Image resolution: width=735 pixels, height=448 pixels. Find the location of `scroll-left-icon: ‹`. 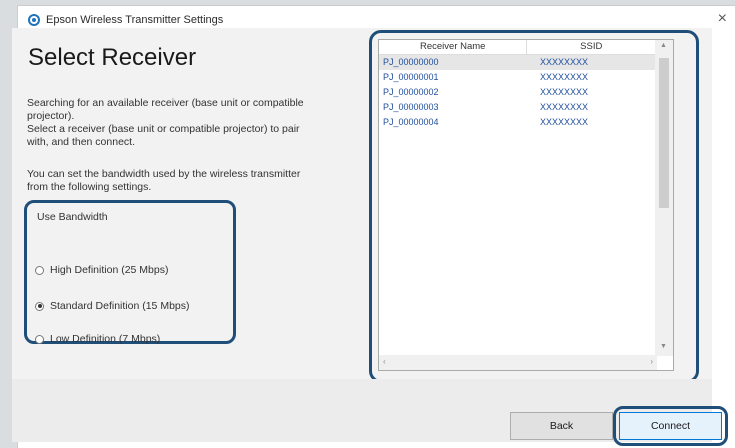

scroll-left-icon: ‹ is located at coordinates (384, 361).